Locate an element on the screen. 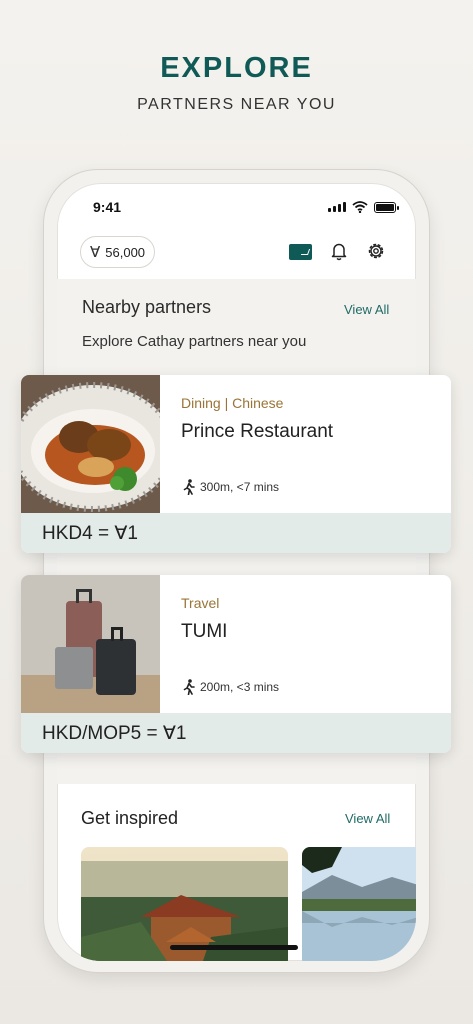  dish-photo is located at coordinates (90, 444).